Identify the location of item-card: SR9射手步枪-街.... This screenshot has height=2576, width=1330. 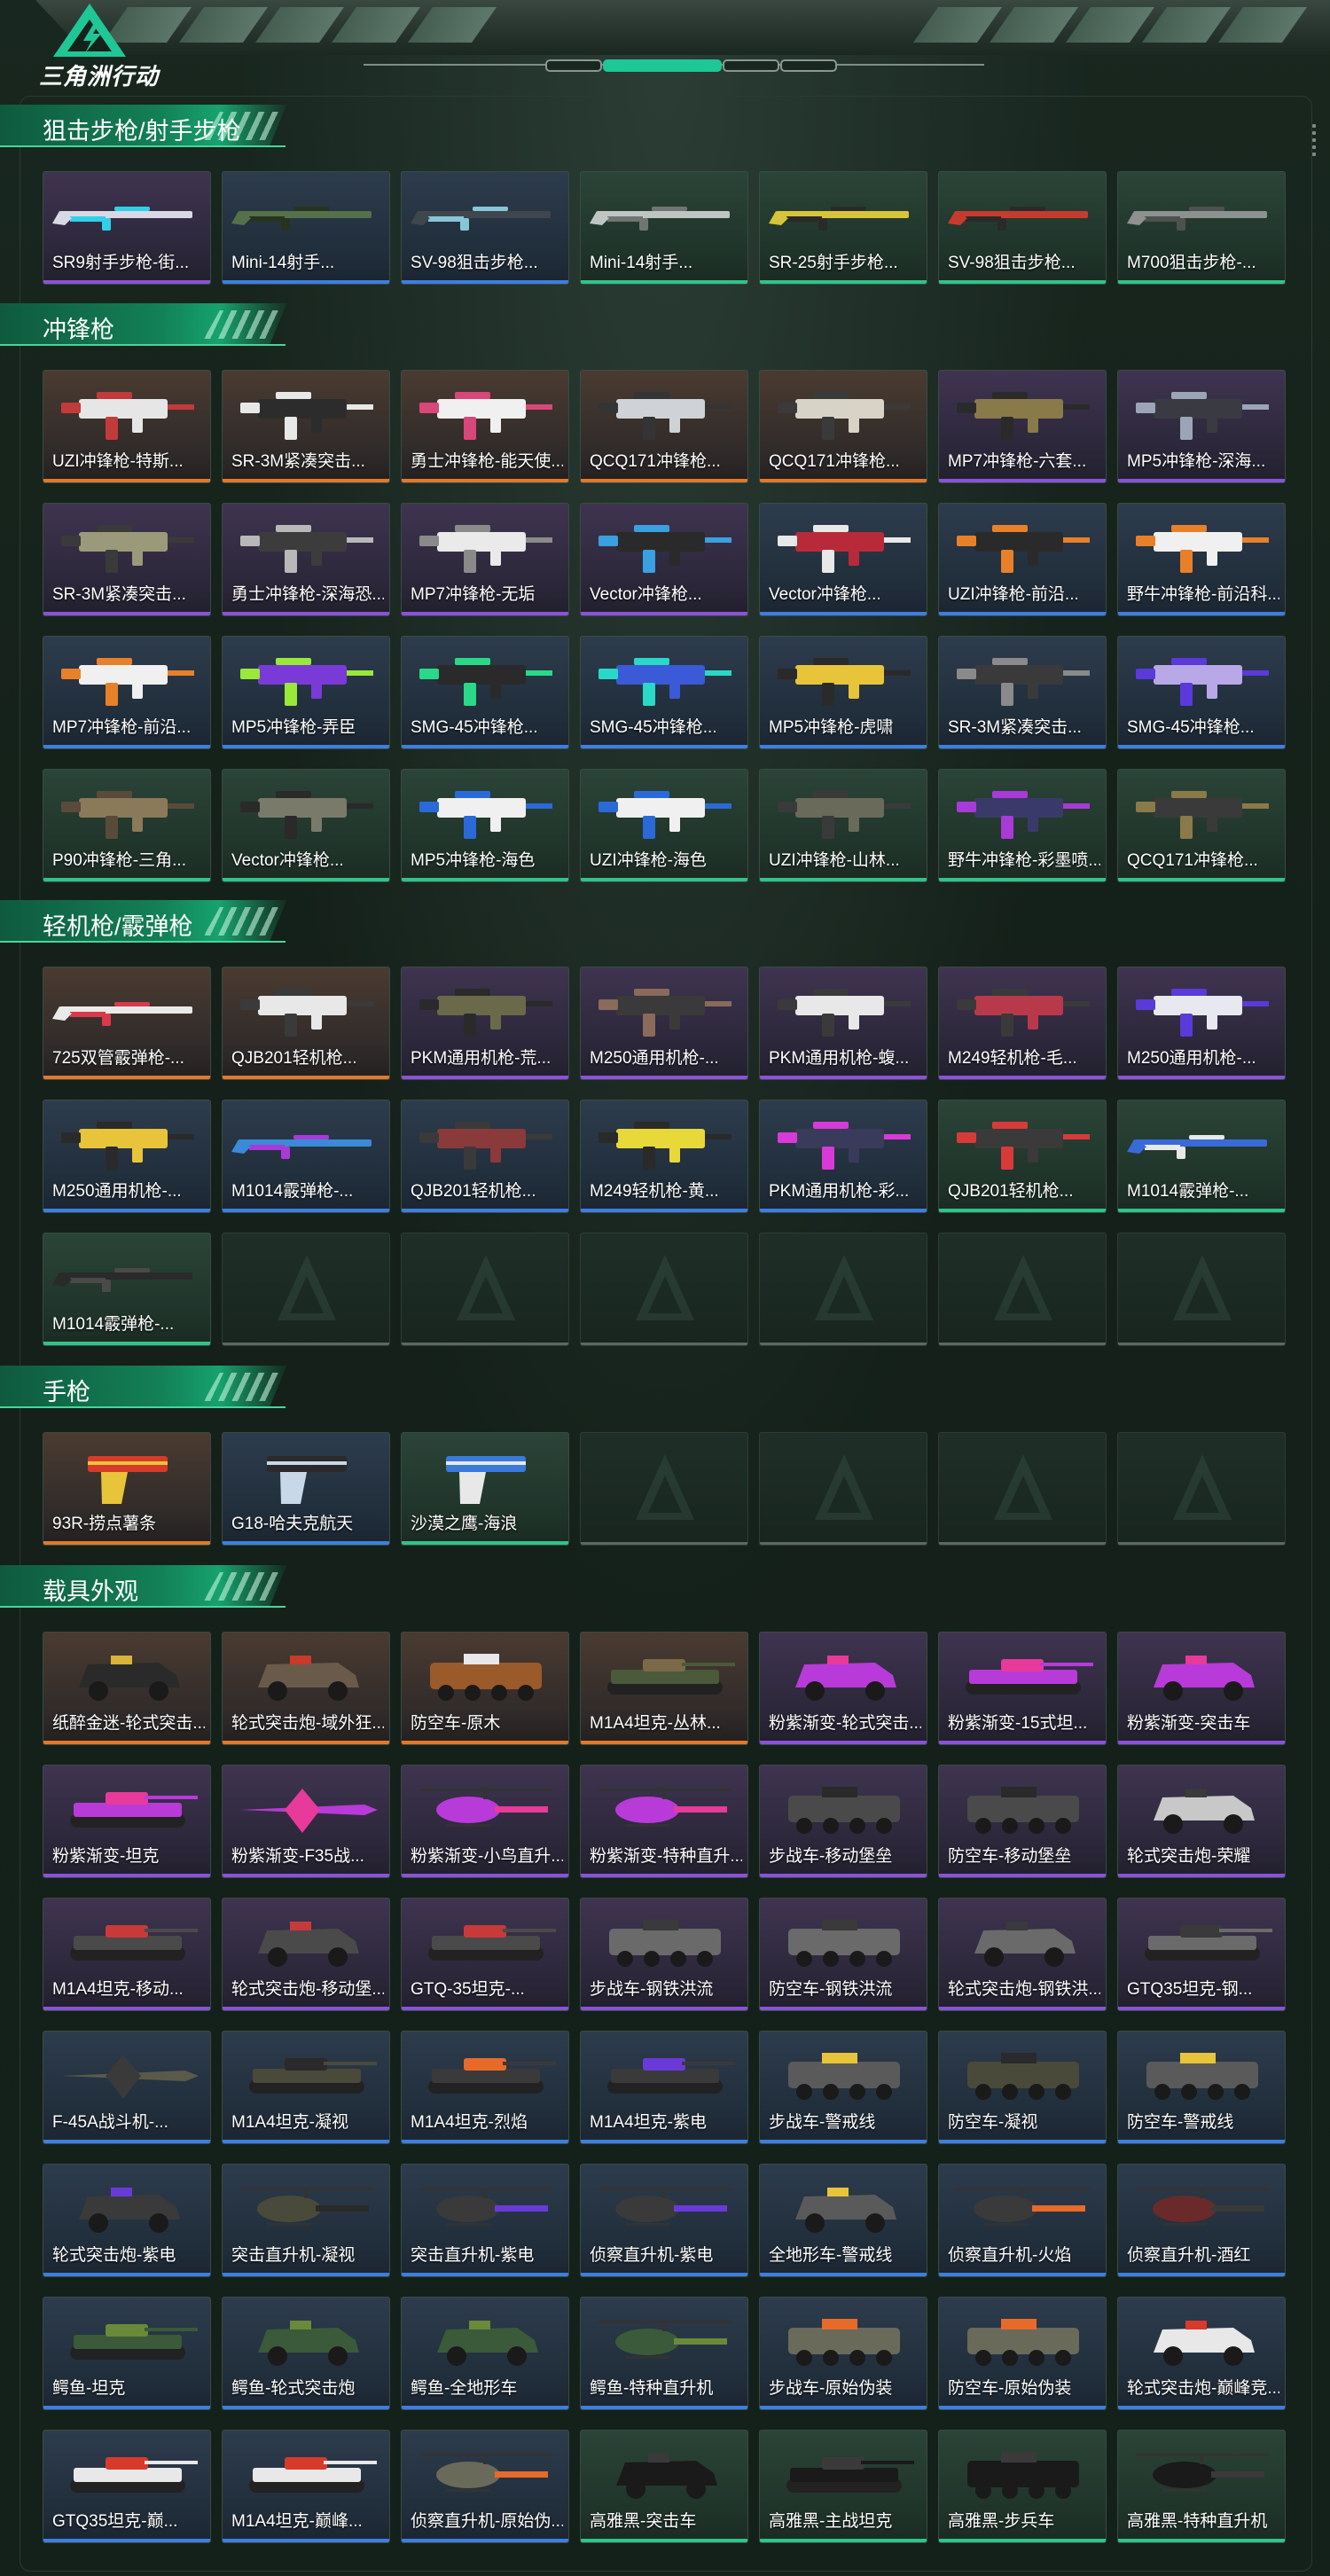
(127, 228).